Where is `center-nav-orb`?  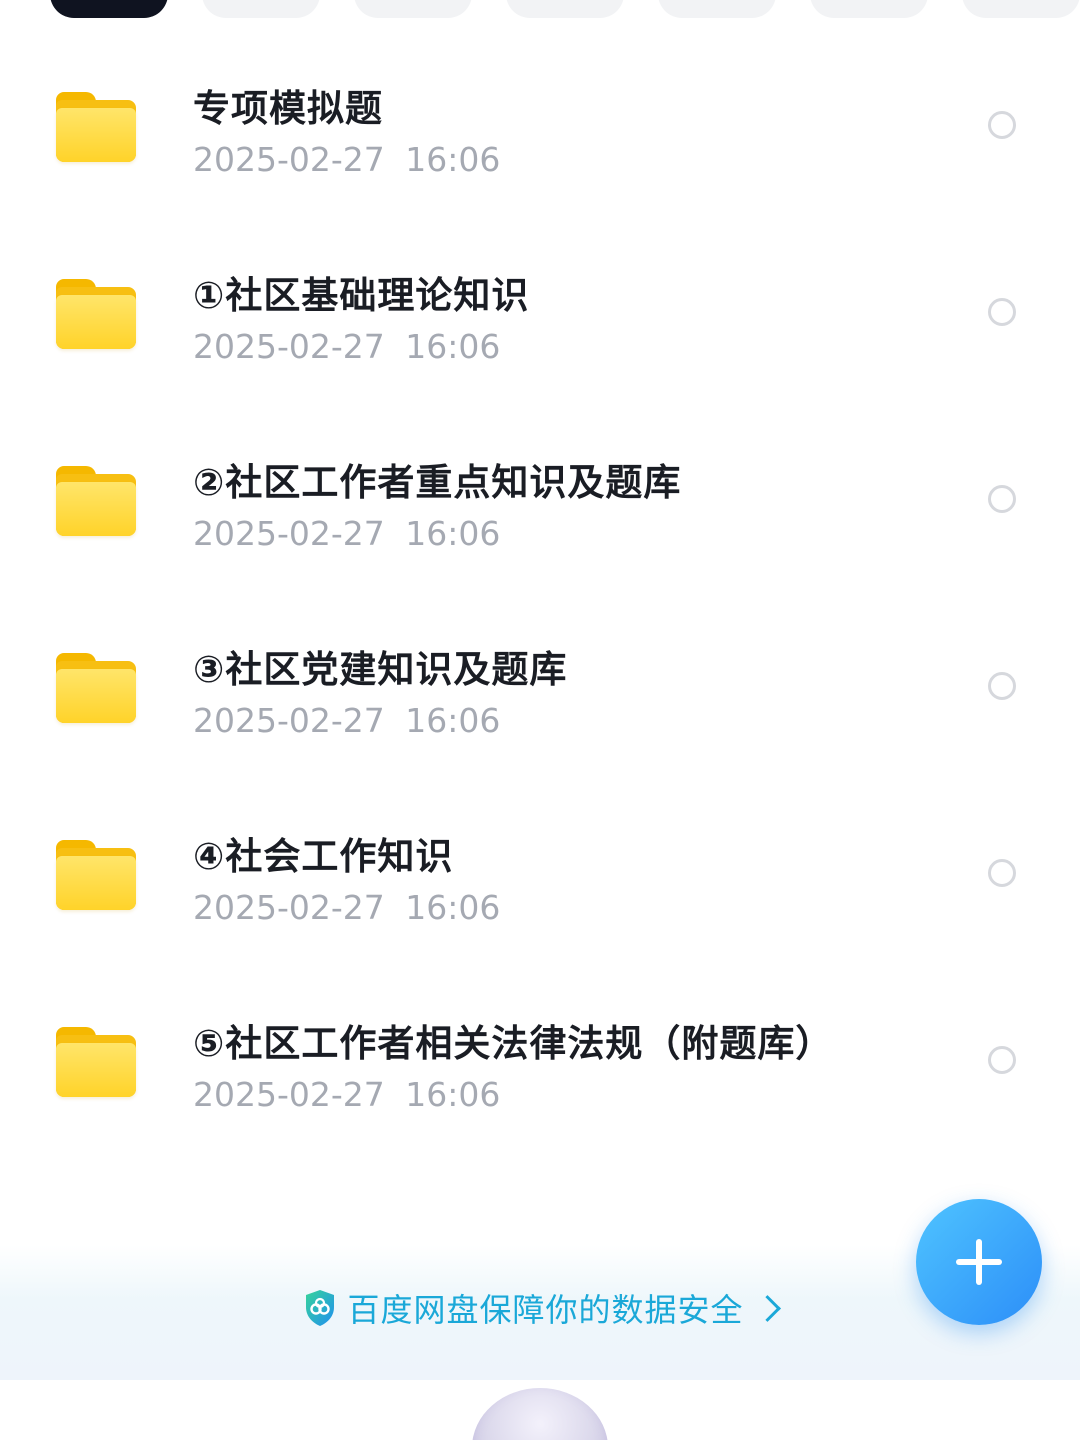
center-nav-orb is located at coordinates (540, 1414).